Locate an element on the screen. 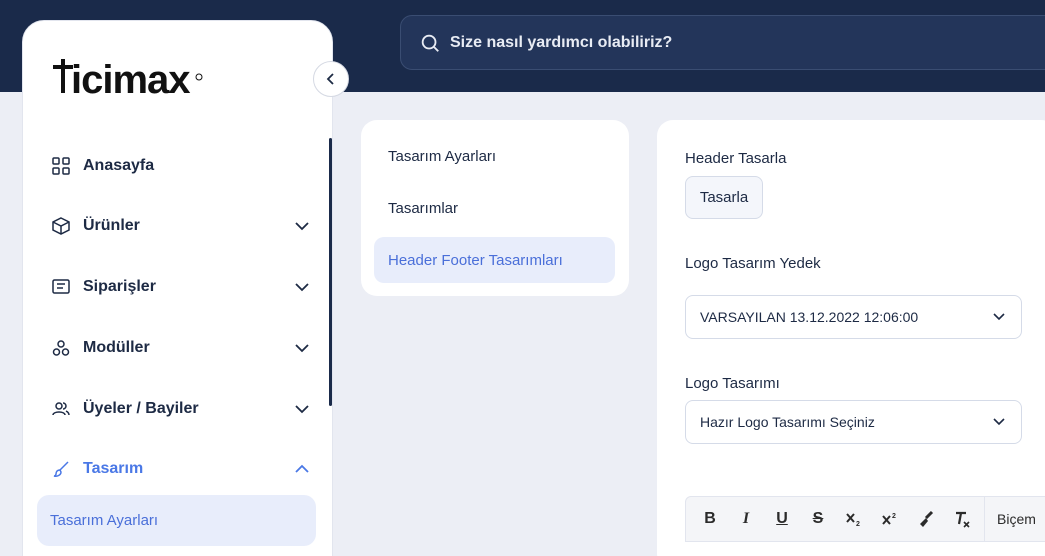 This screenshot has width=1045, height=556. sidebar-subitem-tasarim-ayarlari: Tasarım Ayarları is located at coordinates (176, 520).